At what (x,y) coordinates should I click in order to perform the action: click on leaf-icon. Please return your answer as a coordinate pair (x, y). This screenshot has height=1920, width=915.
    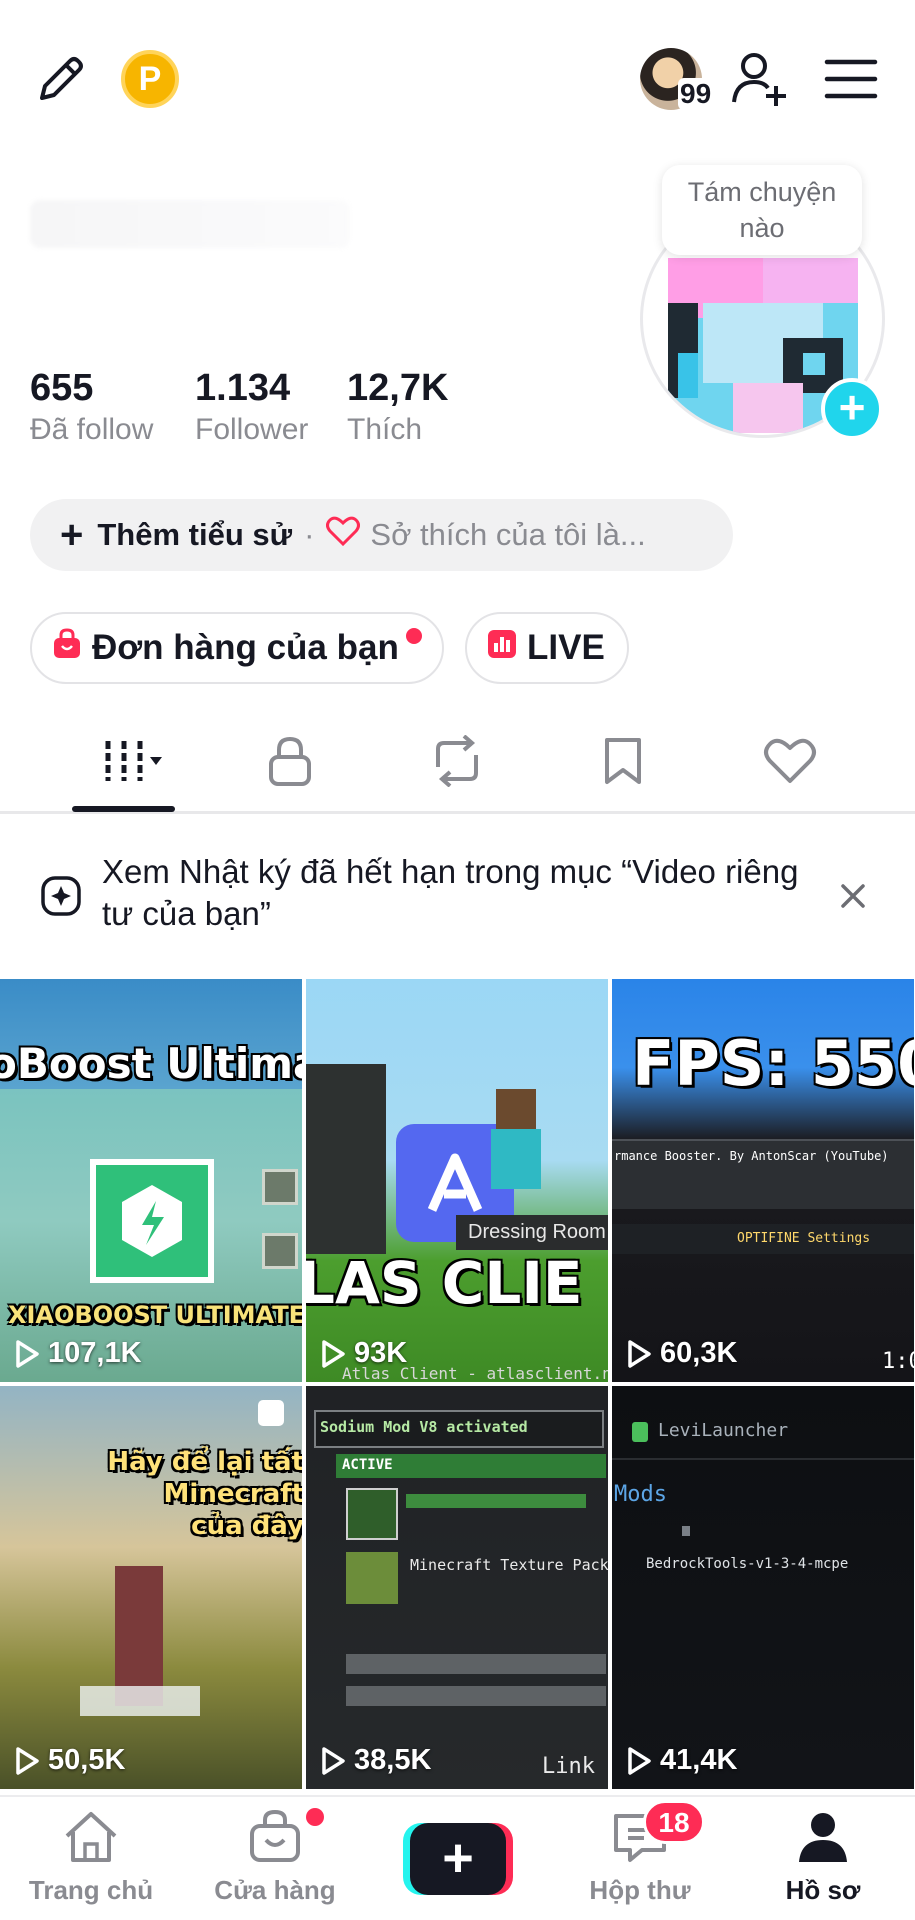
    Looking at the image, I should click on (640, 1432).